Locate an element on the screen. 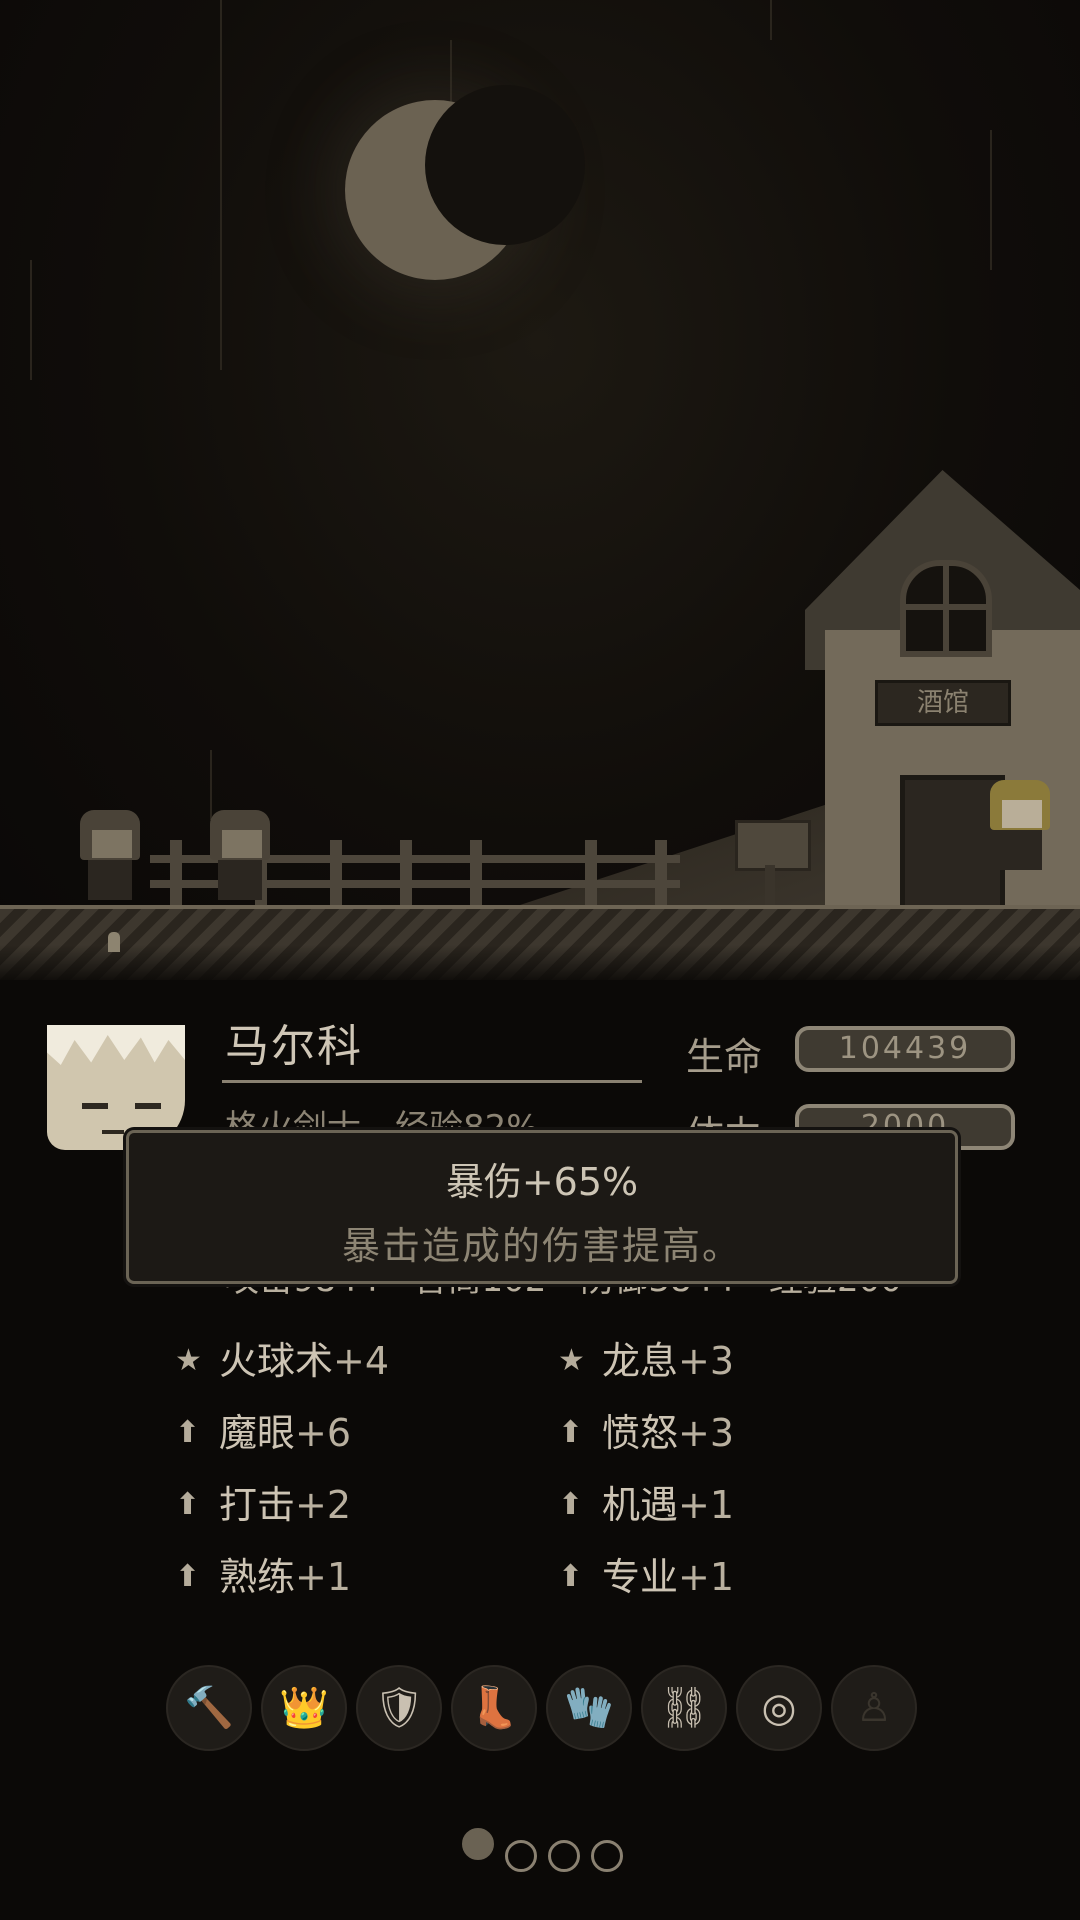 The image size is (1080, 1920). skill-item: ⬆ 熟练 +1 is located at coordinates (263, 1577).